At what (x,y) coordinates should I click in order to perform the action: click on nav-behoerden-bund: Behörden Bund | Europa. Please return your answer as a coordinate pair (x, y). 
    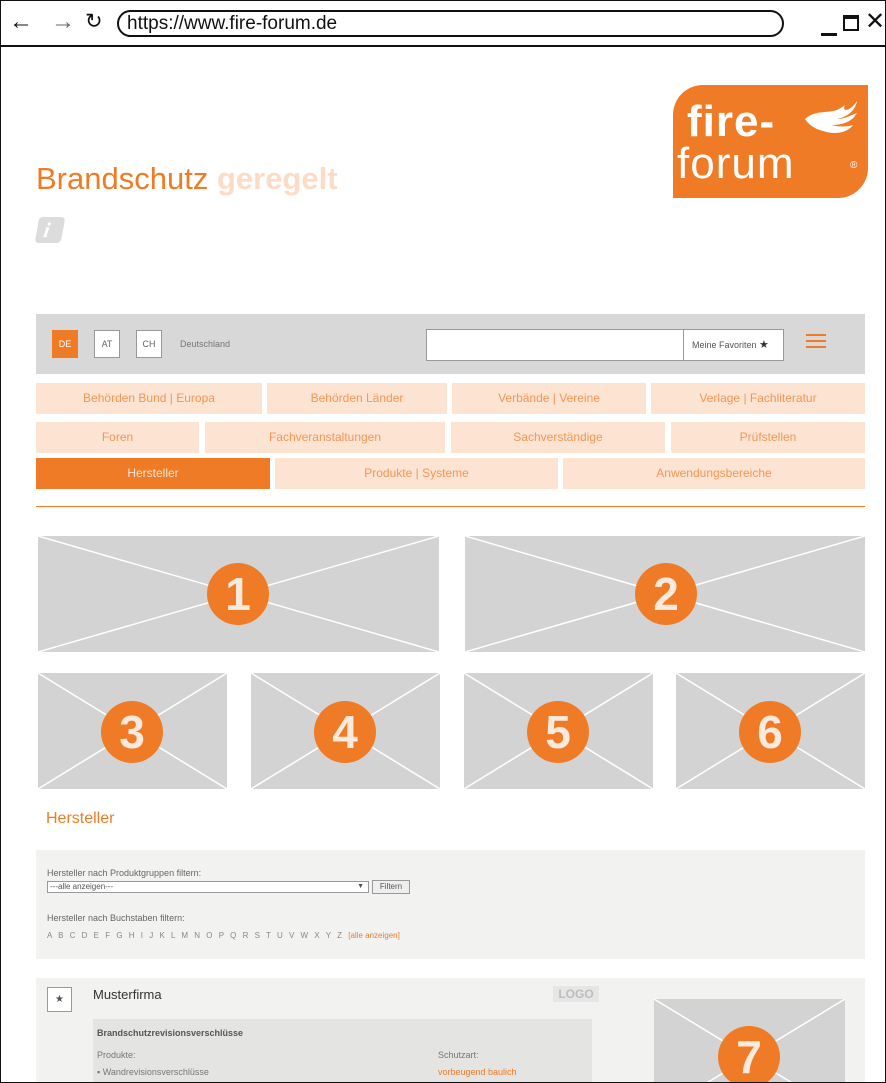
    Looking at the image, I should click on (149, 398).